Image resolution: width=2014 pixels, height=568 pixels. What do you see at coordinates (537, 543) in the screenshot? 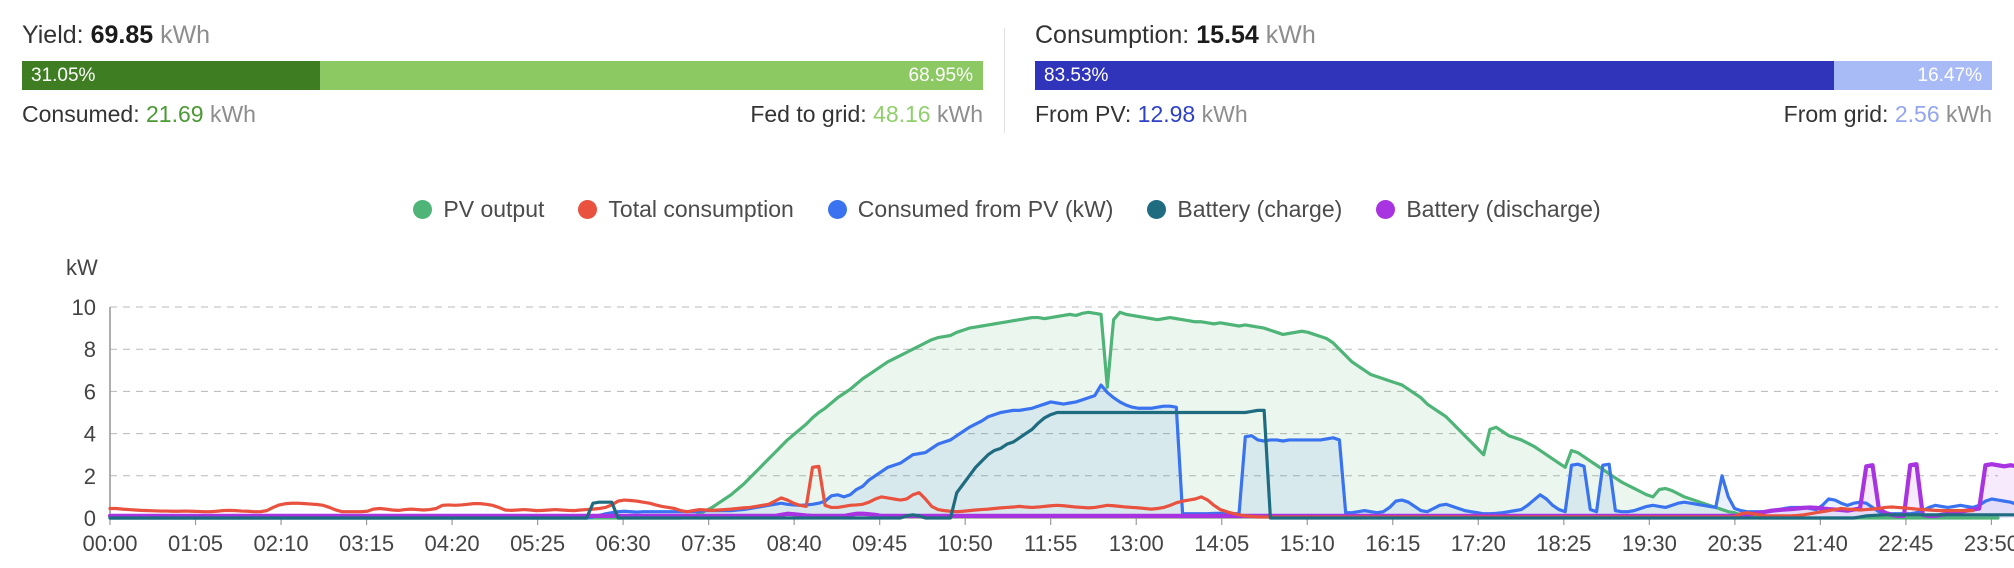
I see `x-tick-label-5: 05:25` at bounding box center [537, 543].